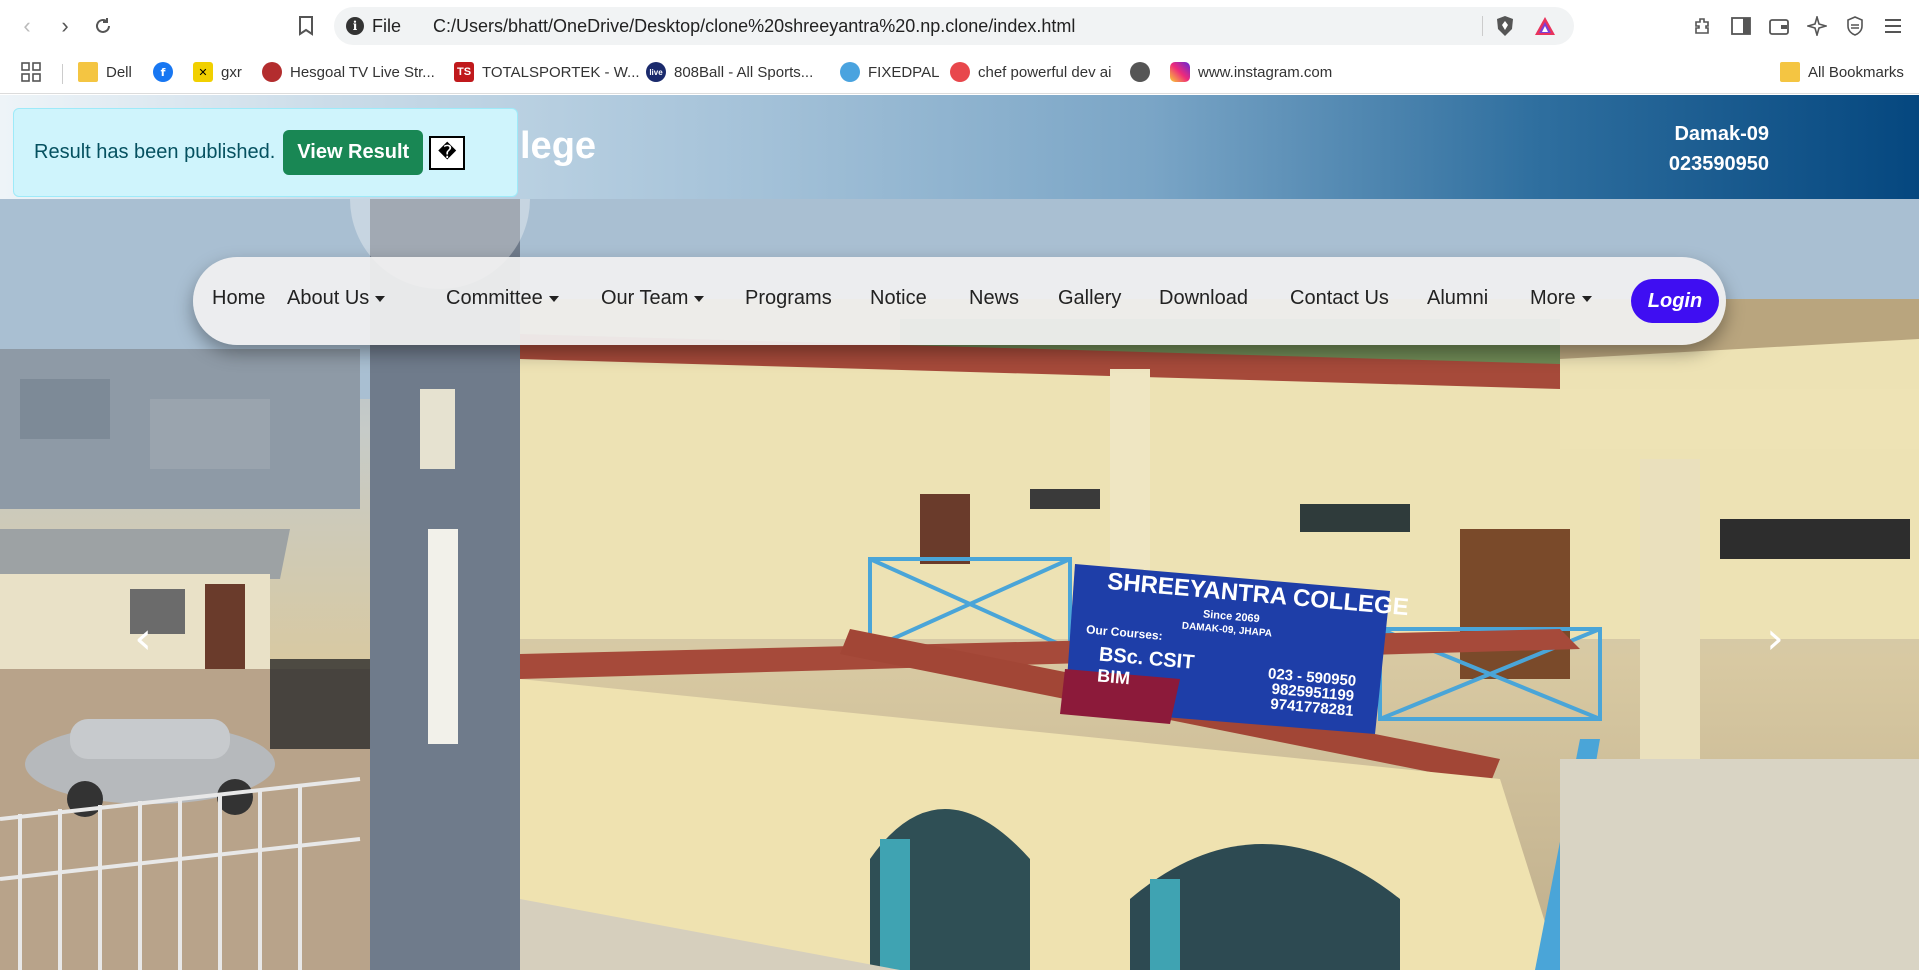 The height and width of the screenshot is (970, 1919). What do you see at coordinates (1817, 26) in the screenshot?
I see `leo-ai-icon` at bounding box center [1817, 26].